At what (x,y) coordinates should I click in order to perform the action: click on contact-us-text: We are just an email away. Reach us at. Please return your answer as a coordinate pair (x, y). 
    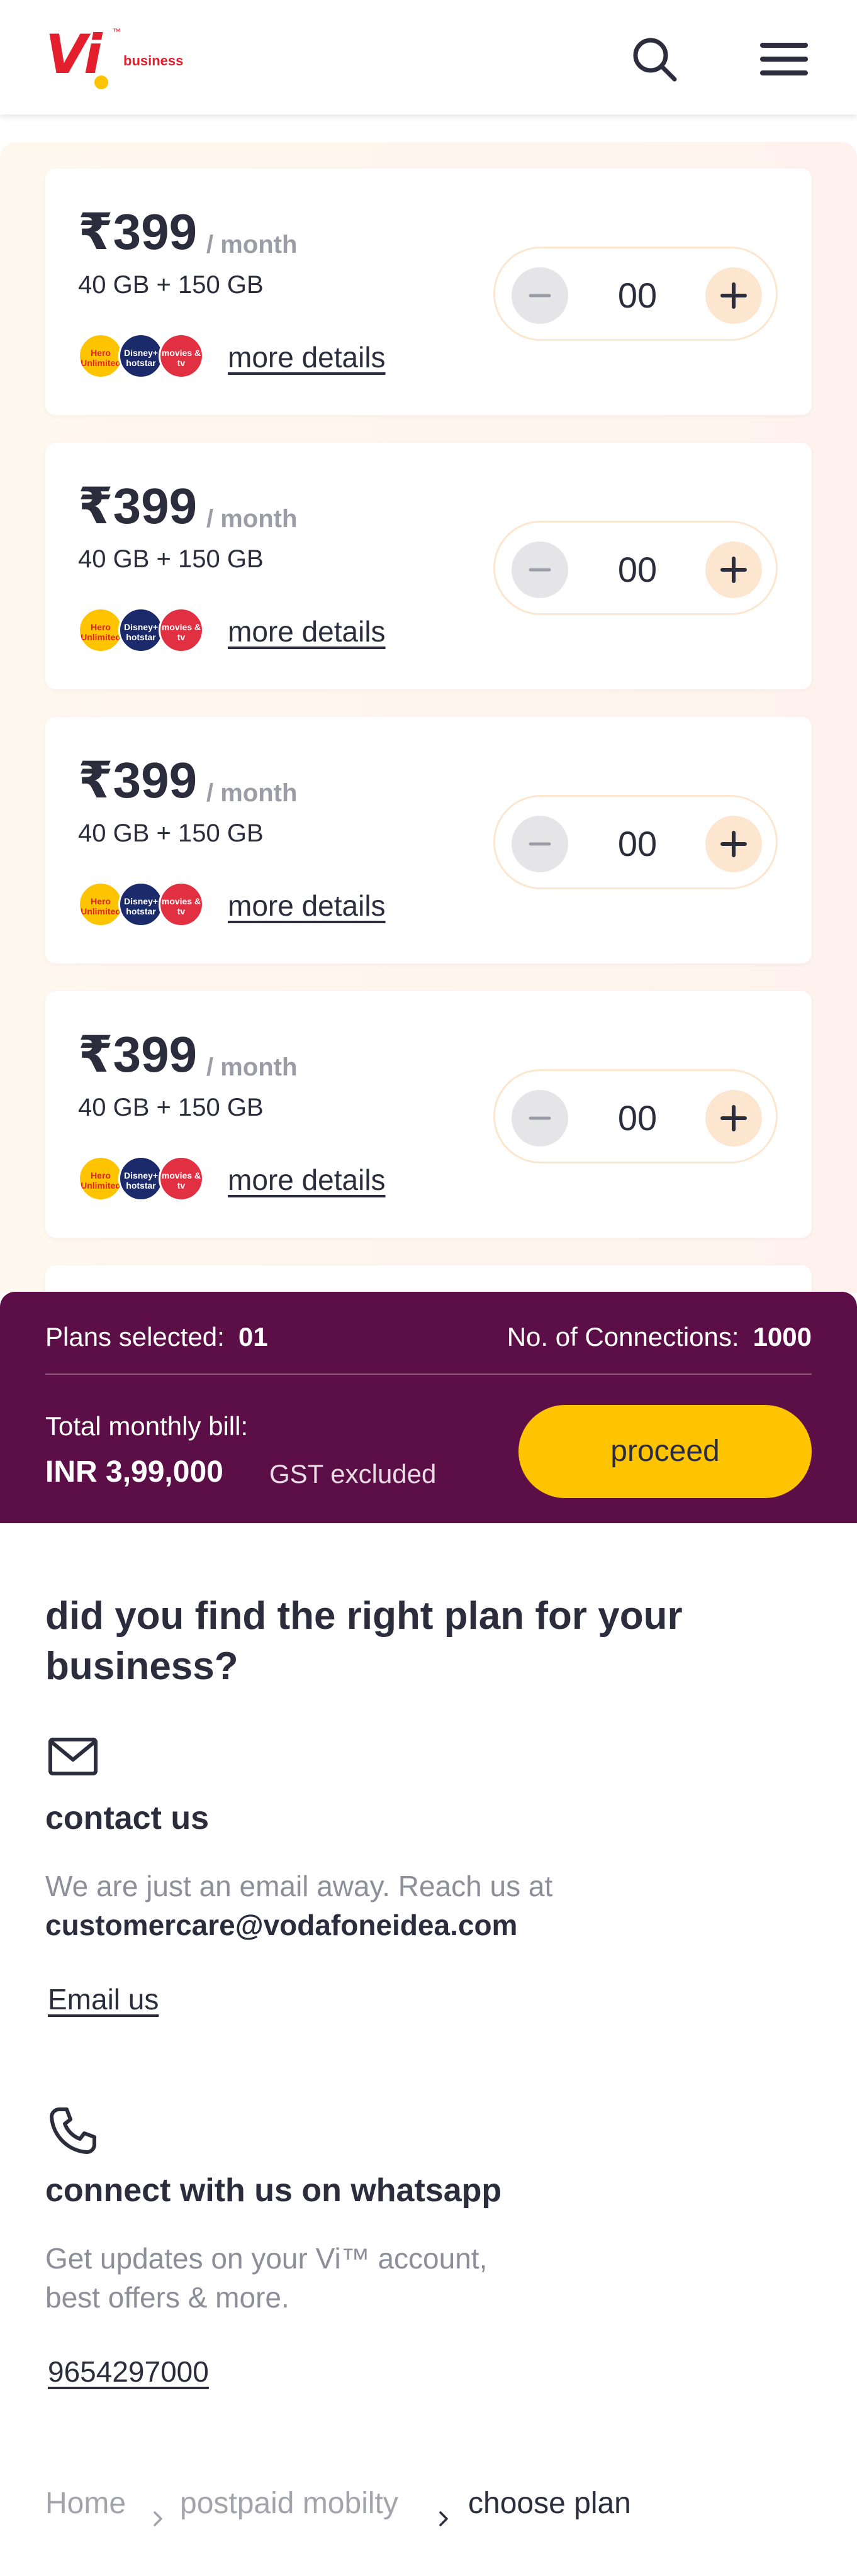
    Looking at the image, I should click on (299, 1886).